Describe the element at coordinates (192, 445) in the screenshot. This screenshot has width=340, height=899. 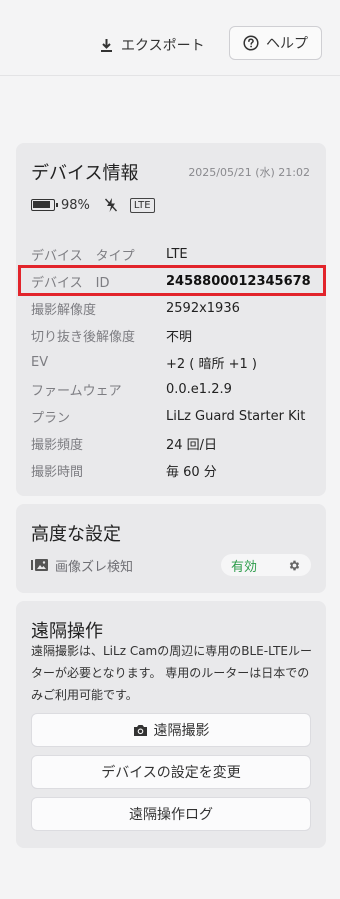
I see `info-value: 24 回/日` at that location.